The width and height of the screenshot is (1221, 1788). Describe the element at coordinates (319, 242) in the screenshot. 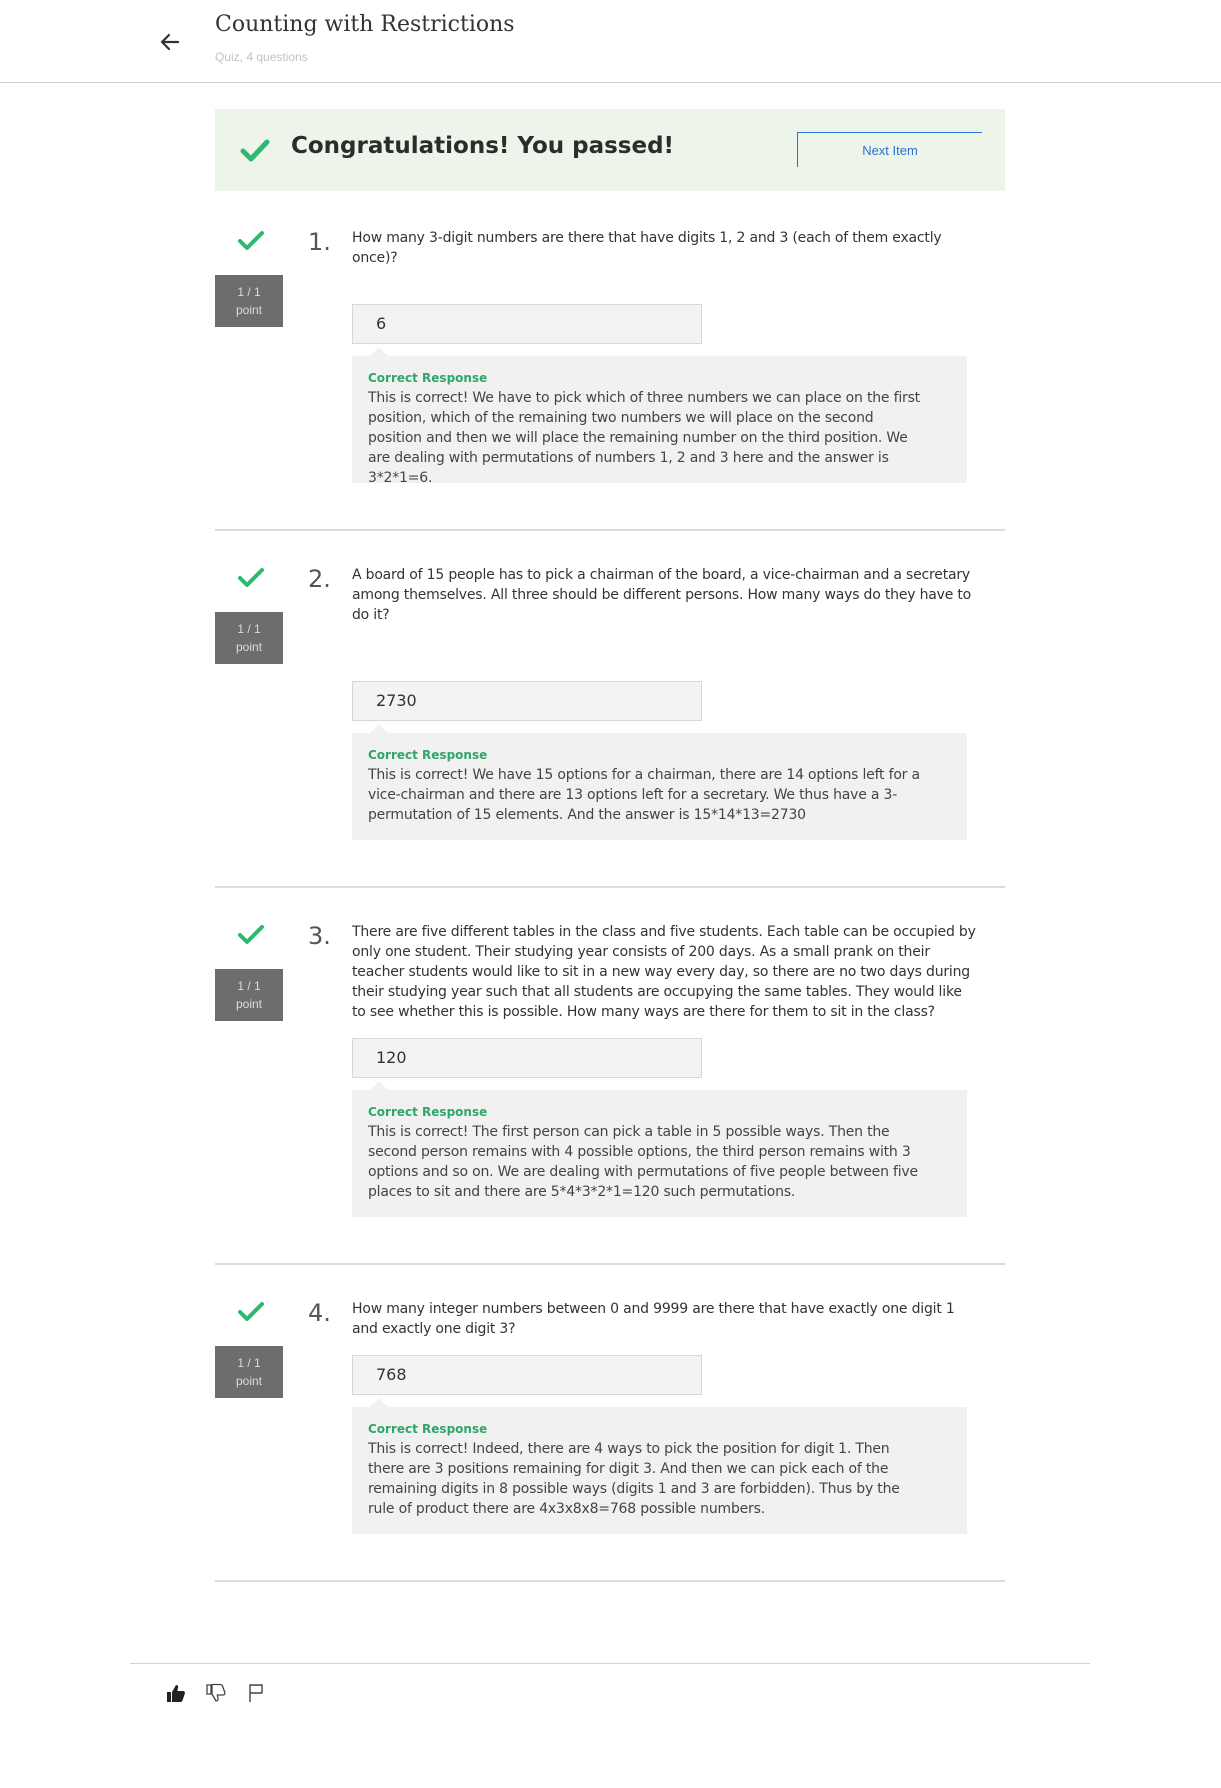

I see `question-number: 1.` at that location.